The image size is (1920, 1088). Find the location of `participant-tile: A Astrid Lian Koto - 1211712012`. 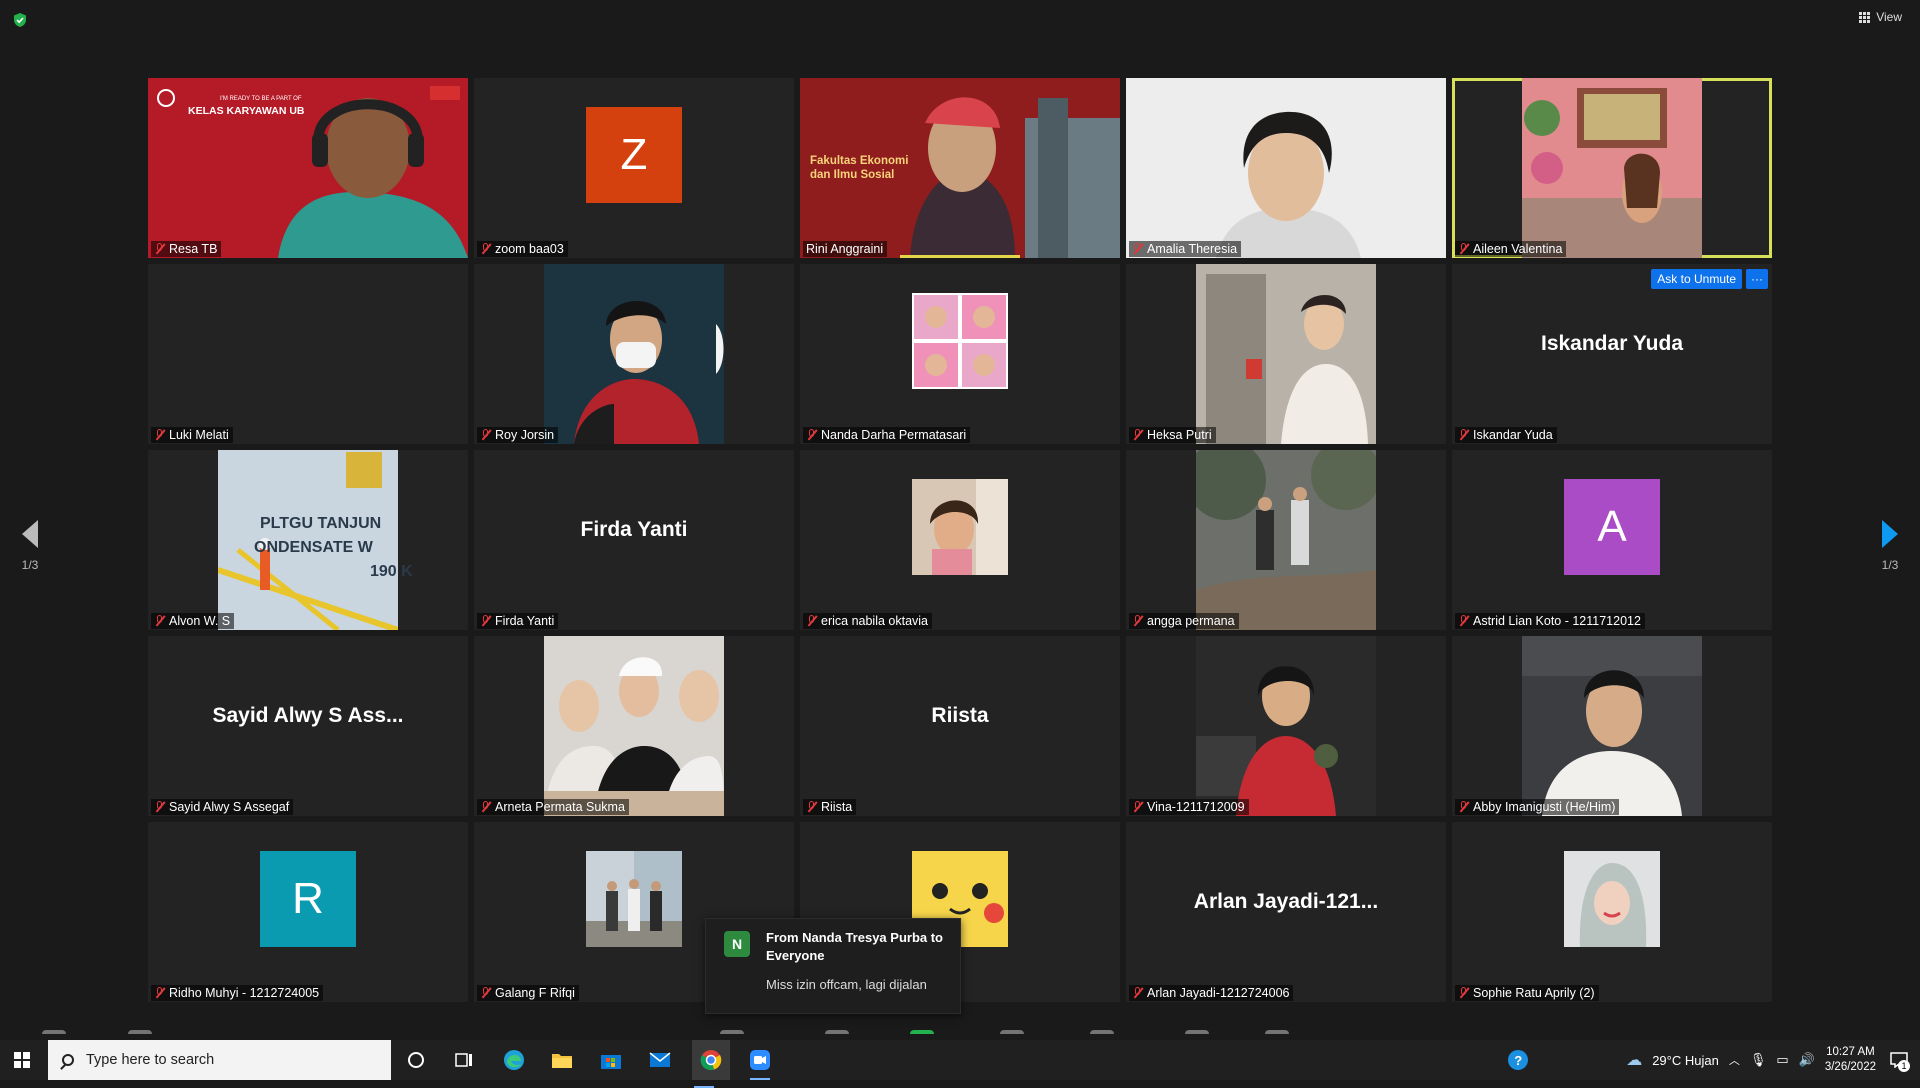

participant-tile: A Astrid Lian Koto - 1211712012 is located at coordinates (1612, 540).